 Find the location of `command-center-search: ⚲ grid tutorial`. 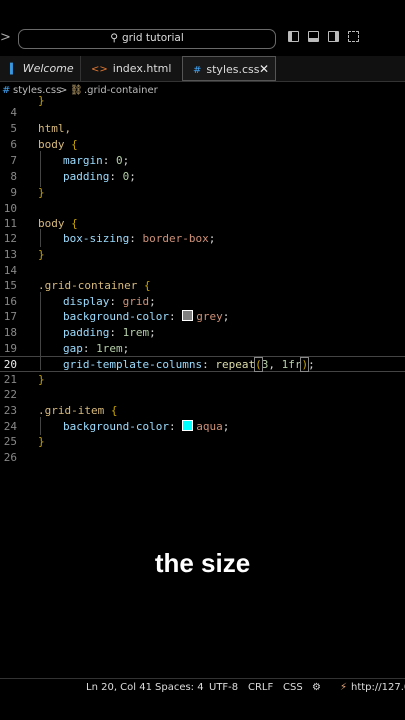

command-center-search: ⚲ grid tutorial is located at coordinates (147, 39).